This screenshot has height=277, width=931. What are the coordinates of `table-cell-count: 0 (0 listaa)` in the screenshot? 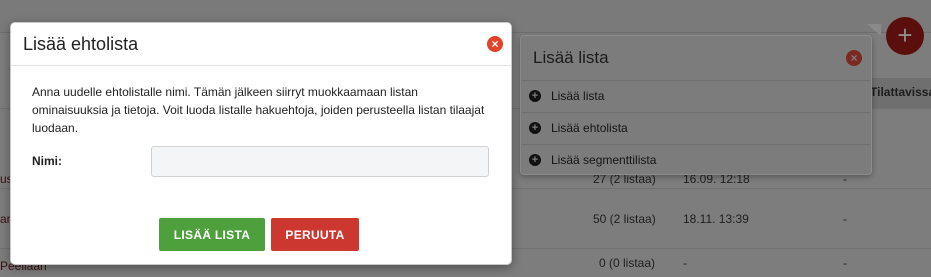 It's located at (627, 263).